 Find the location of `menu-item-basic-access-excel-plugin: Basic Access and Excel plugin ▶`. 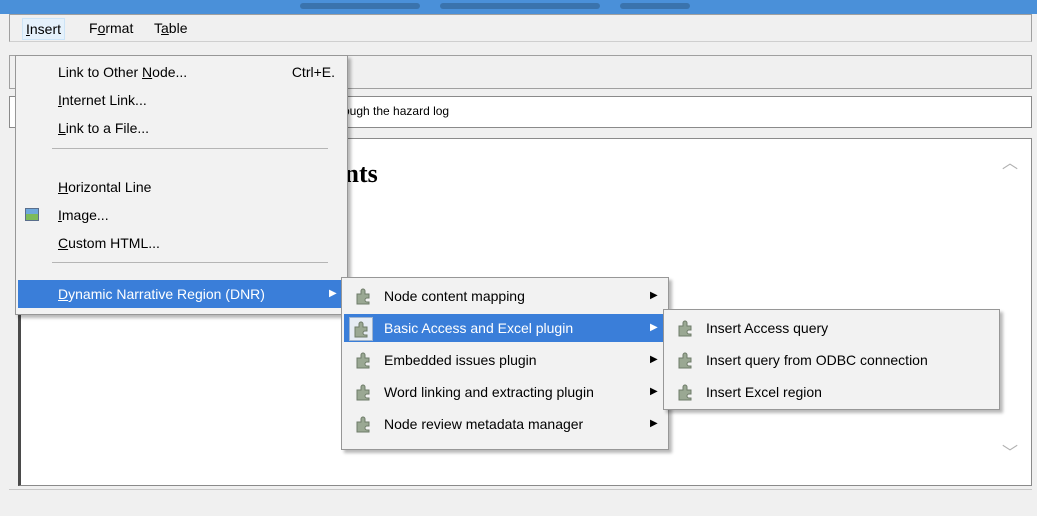

menu-item-basic-access-excel-plugin: Basic Access and Excel plugin ▶ is located at coordinates (505, 328).